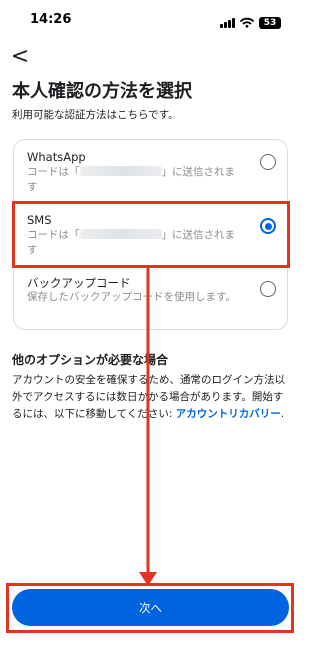 This screenshot has width=320, height=651. Describe the element at coordinates (131, 179) in the screenshot. I see `option-description: コードは「 」に送信されます` at that location.